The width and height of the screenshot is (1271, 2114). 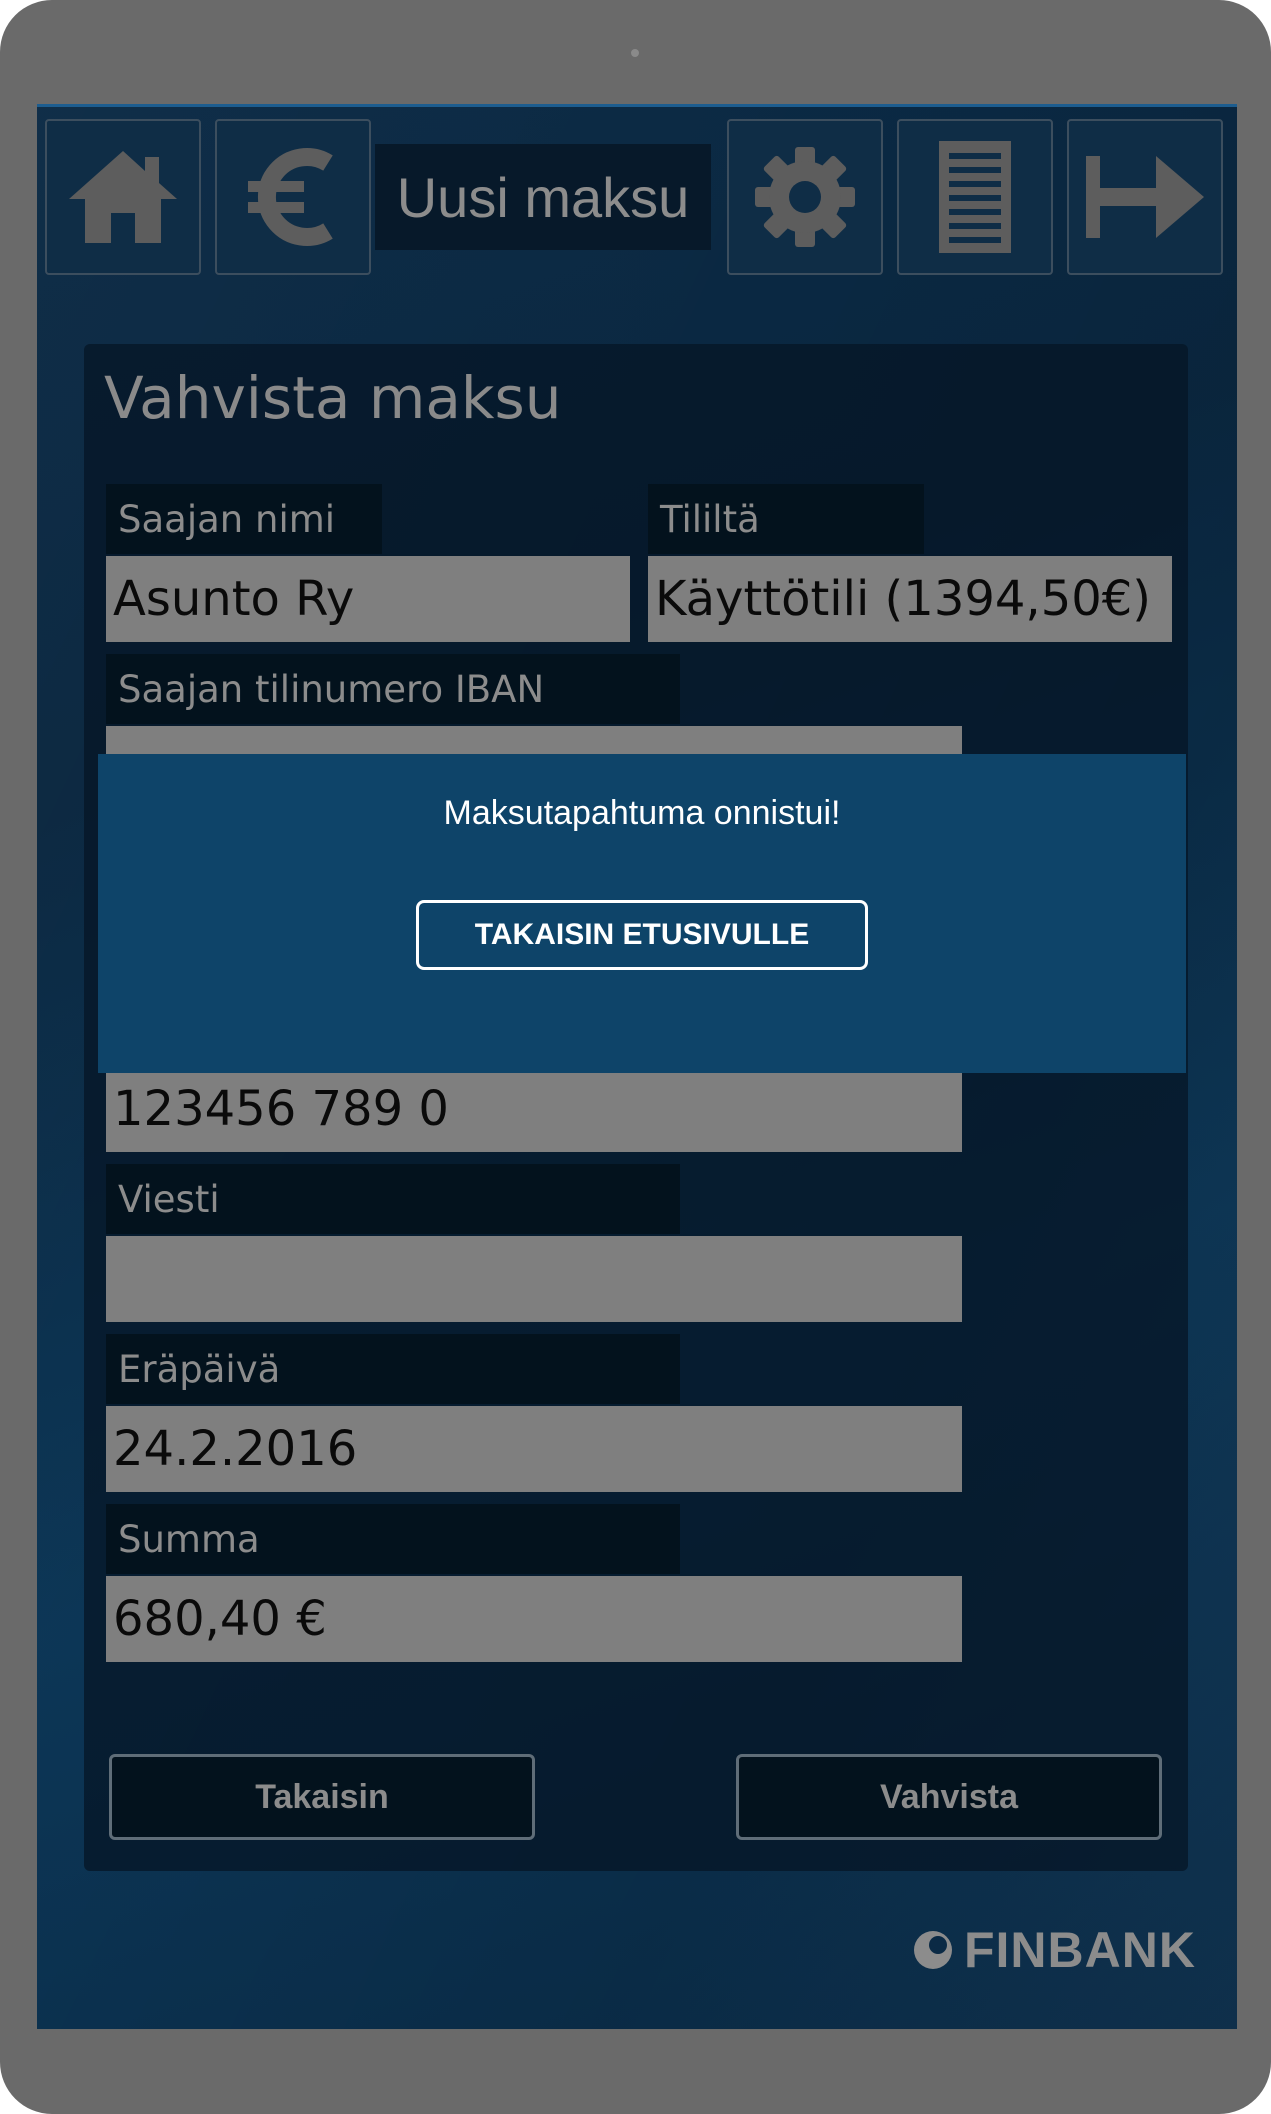 I want to click on camera-dot, so click(x=635, y=53).